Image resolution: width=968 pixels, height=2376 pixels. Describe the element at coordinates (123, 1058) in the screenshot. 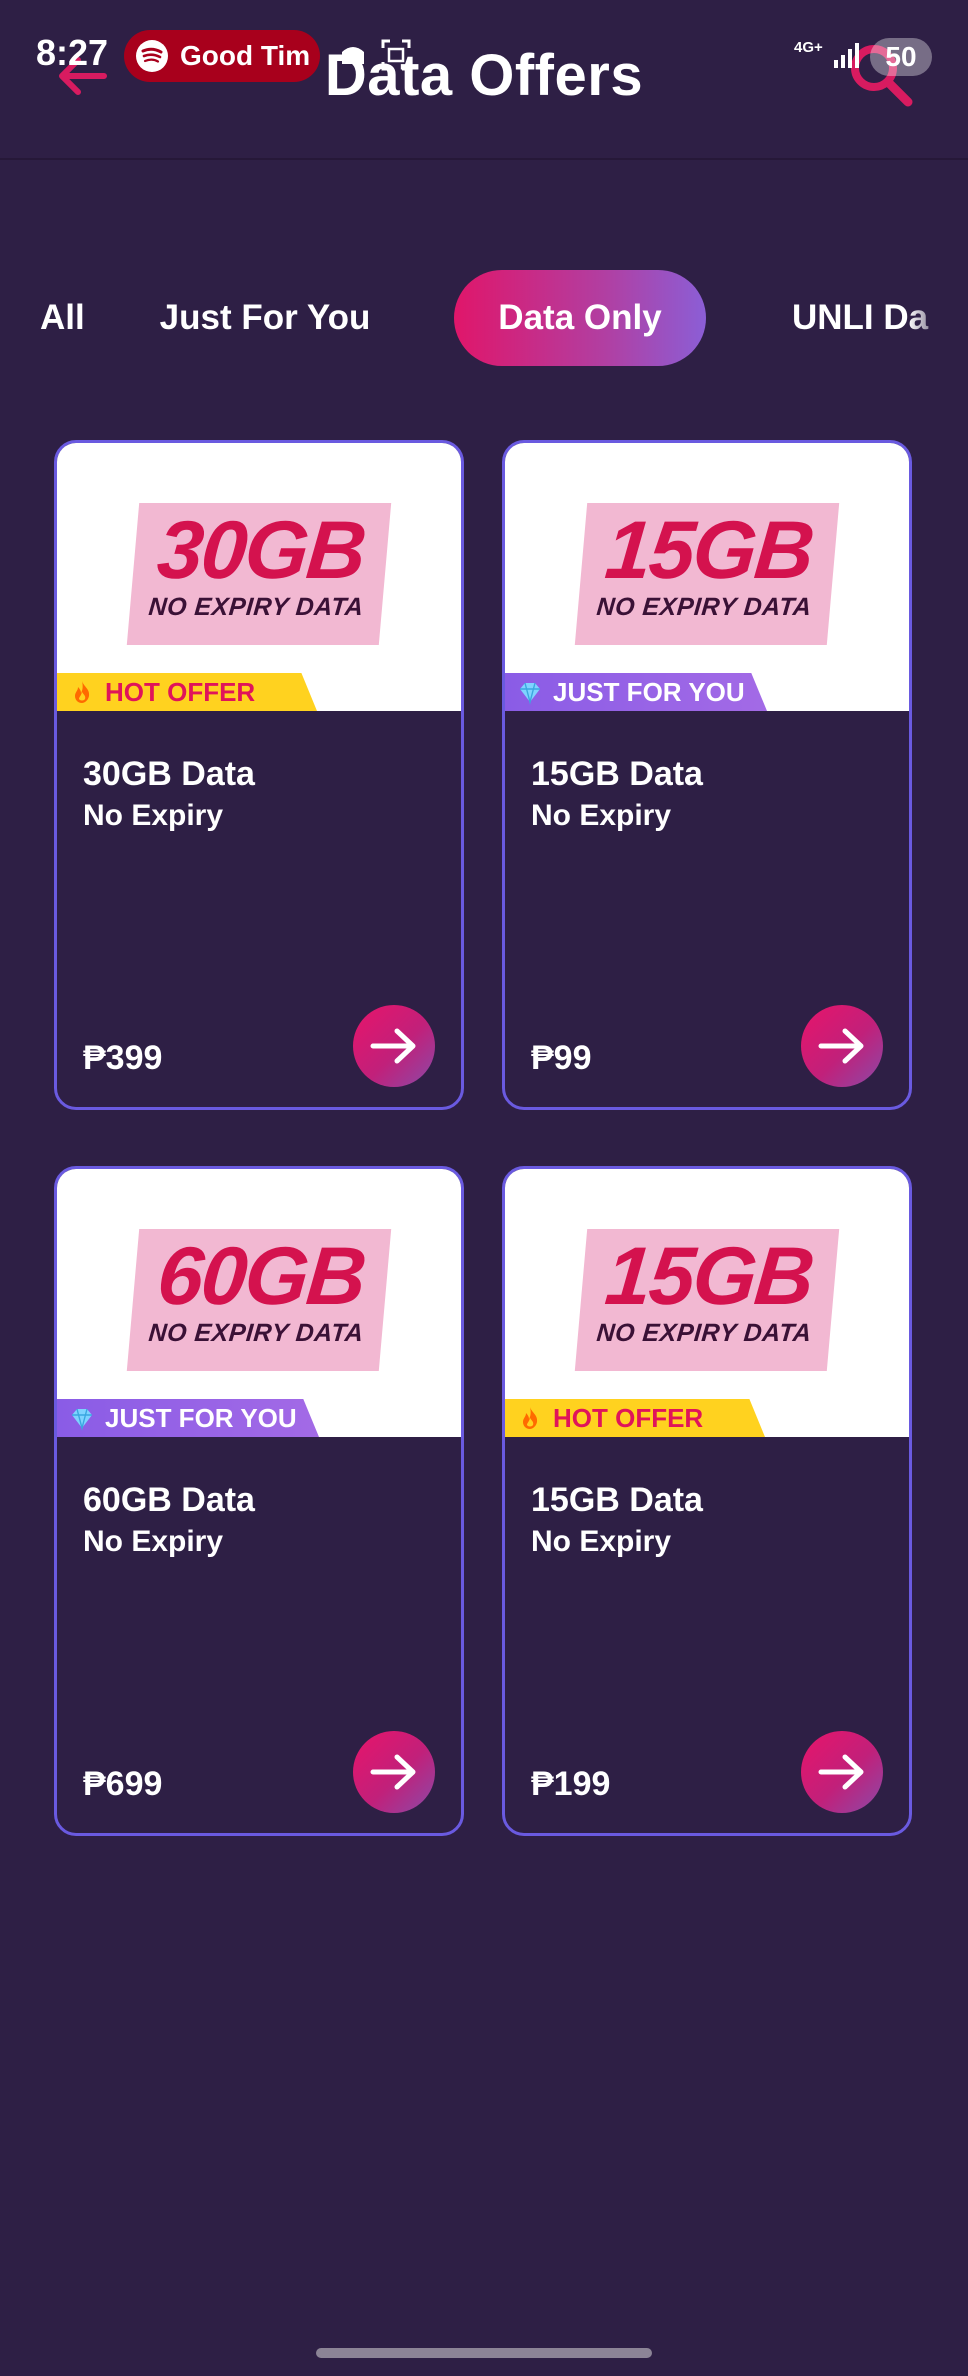

I see `offer-price: ₱399` at that location.